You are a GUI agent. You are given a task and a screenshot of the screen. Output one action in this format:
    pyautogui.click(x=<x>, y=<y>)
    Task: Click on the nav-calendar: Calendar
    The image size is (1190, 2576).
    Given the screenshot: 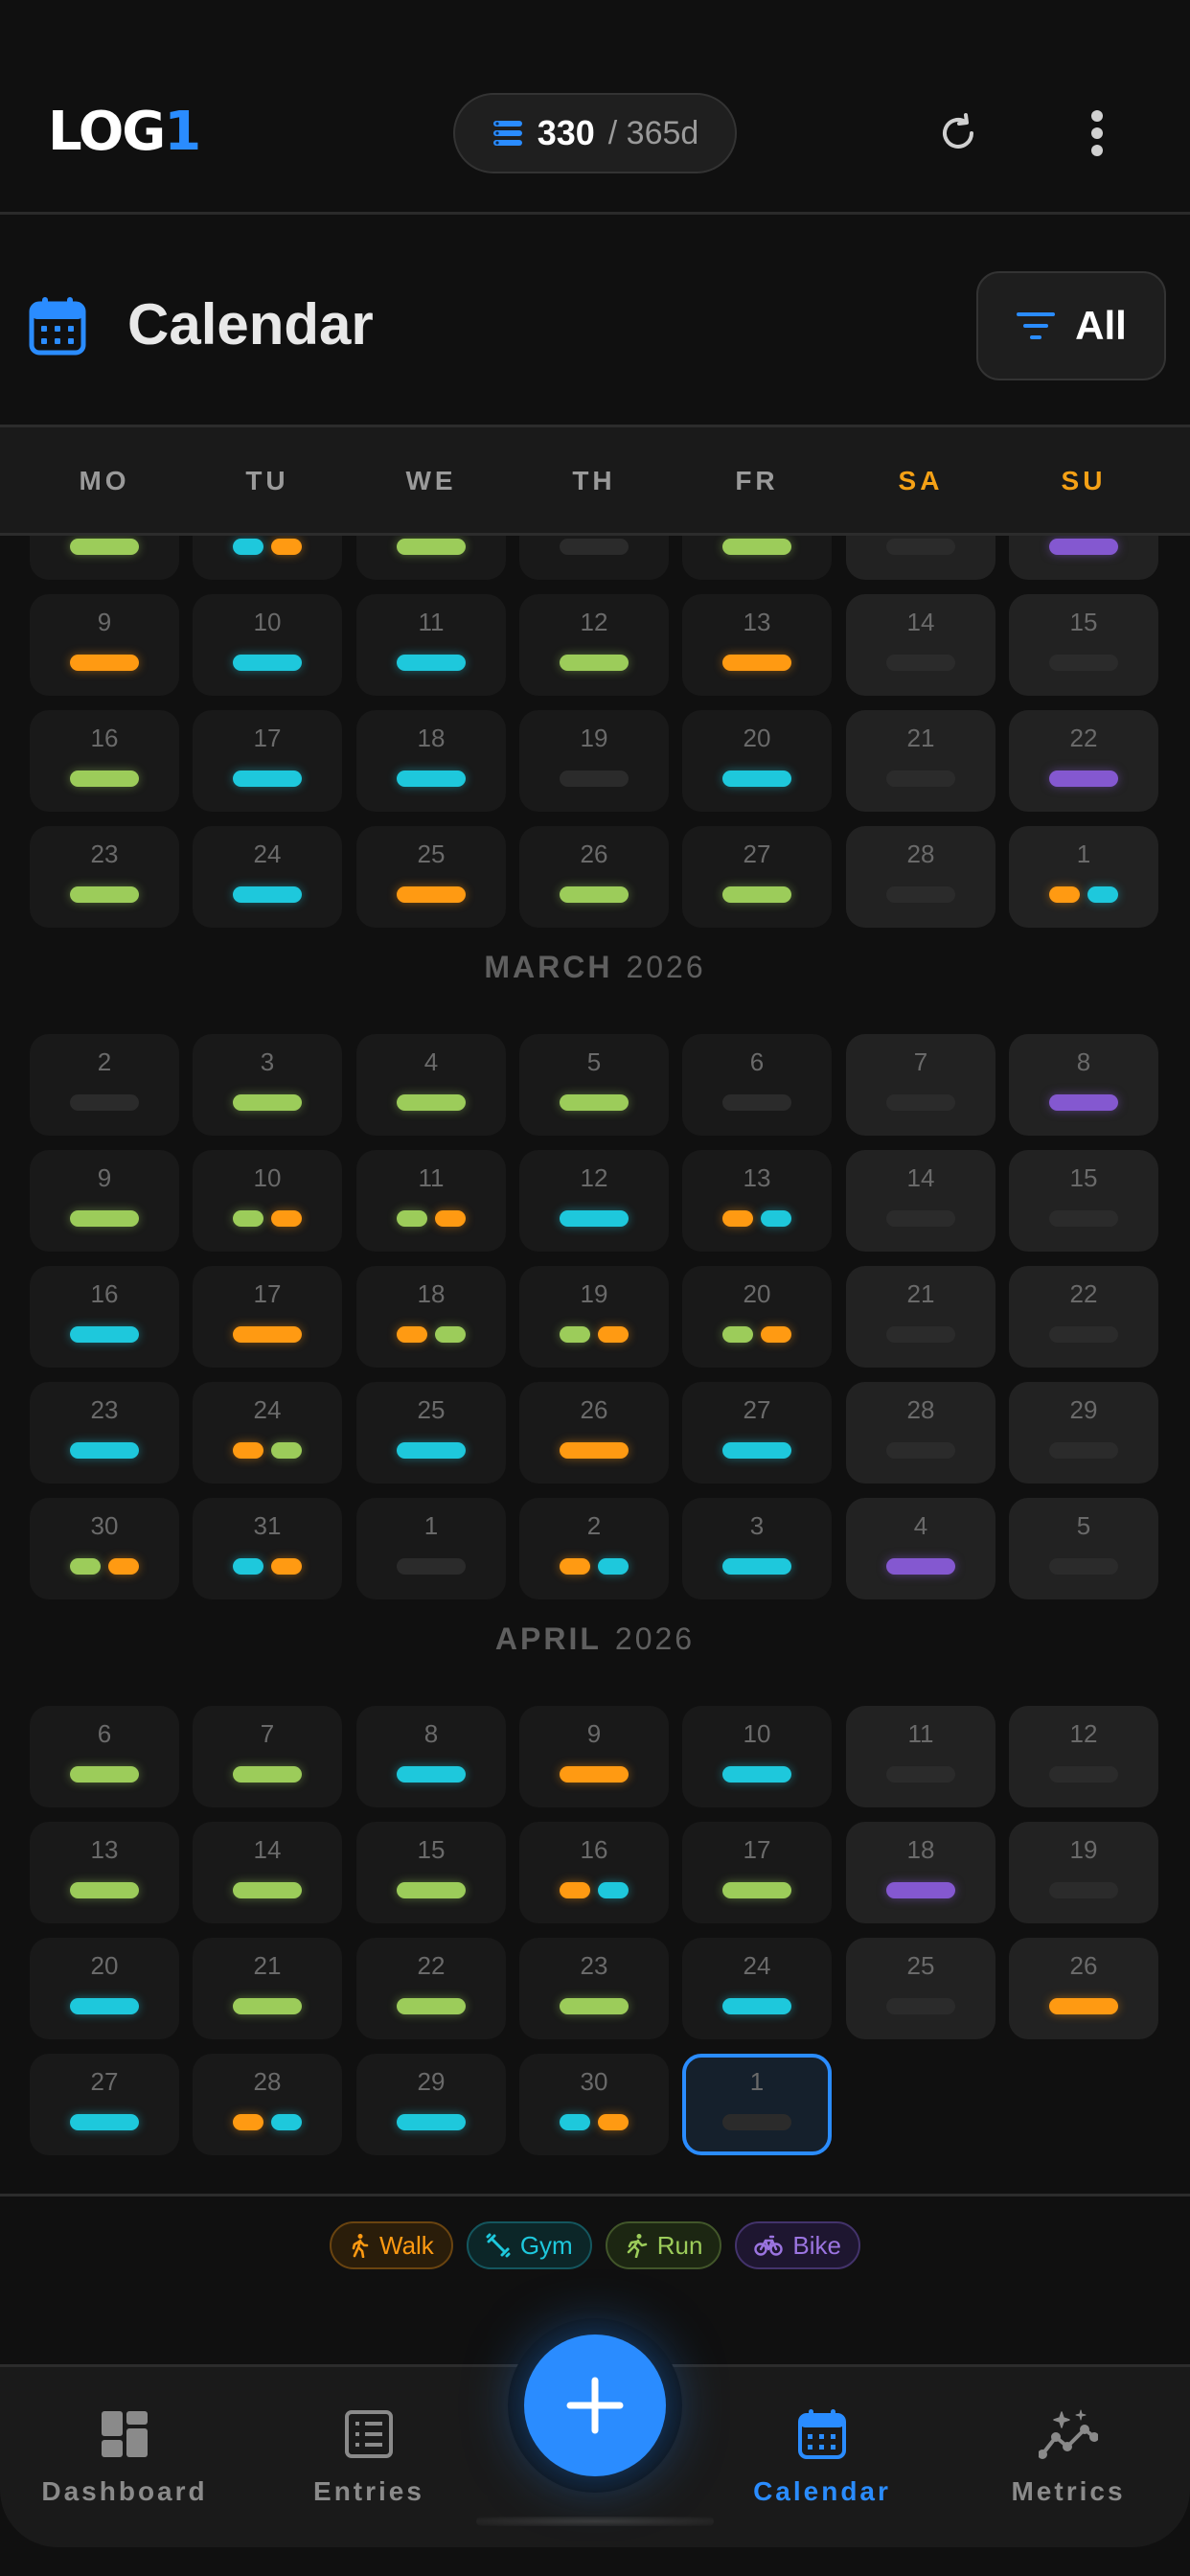 What is the action you would take?
    pyautogui.click(x=822, y=2456)
    